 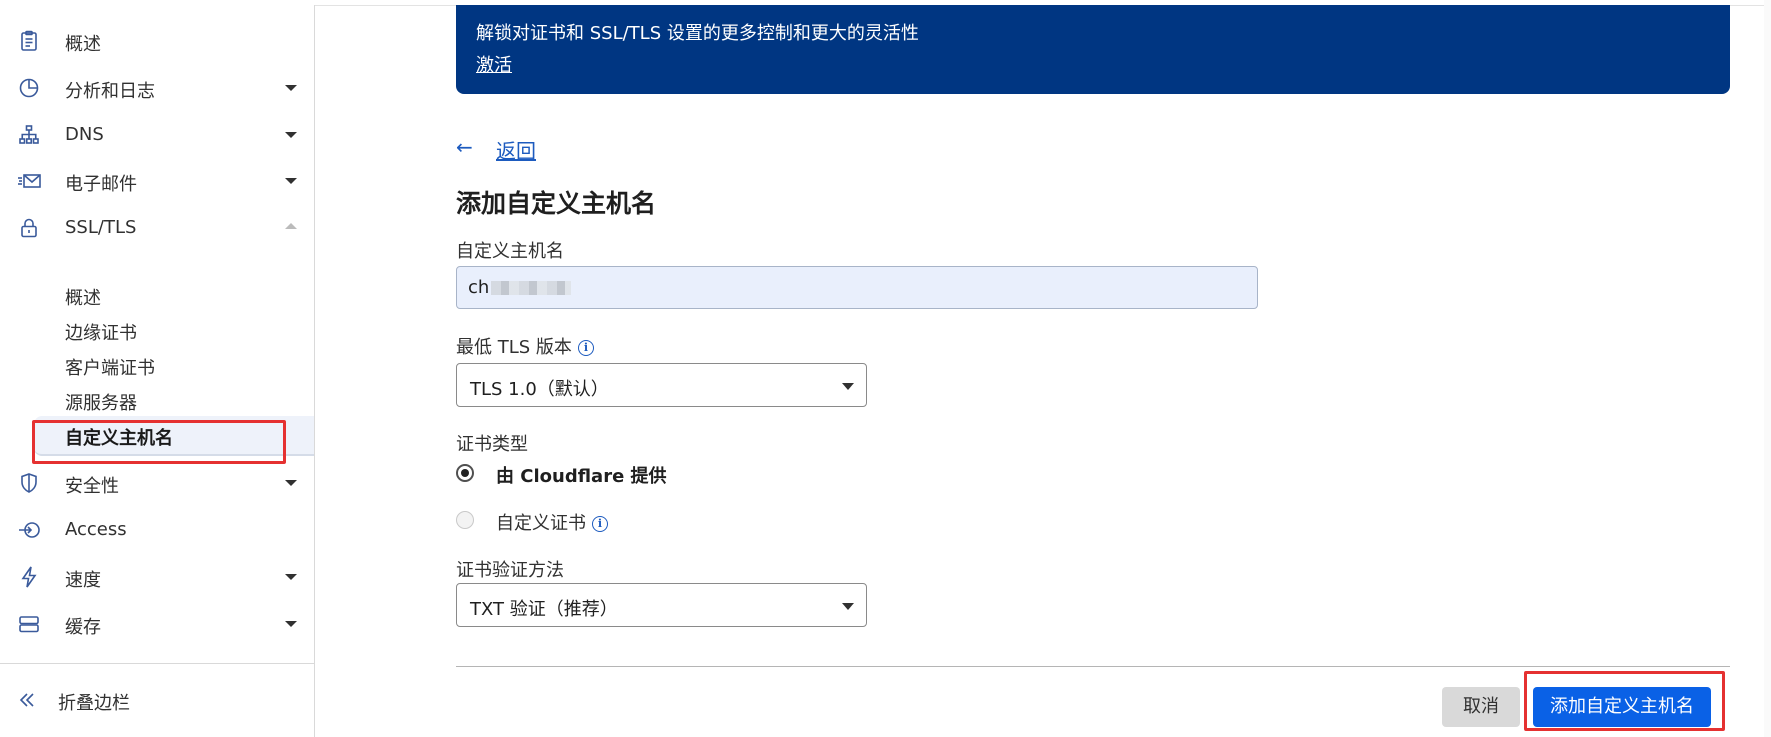 I want to click on sidebar-item-speed: 速度, so click(x=157, y=576).